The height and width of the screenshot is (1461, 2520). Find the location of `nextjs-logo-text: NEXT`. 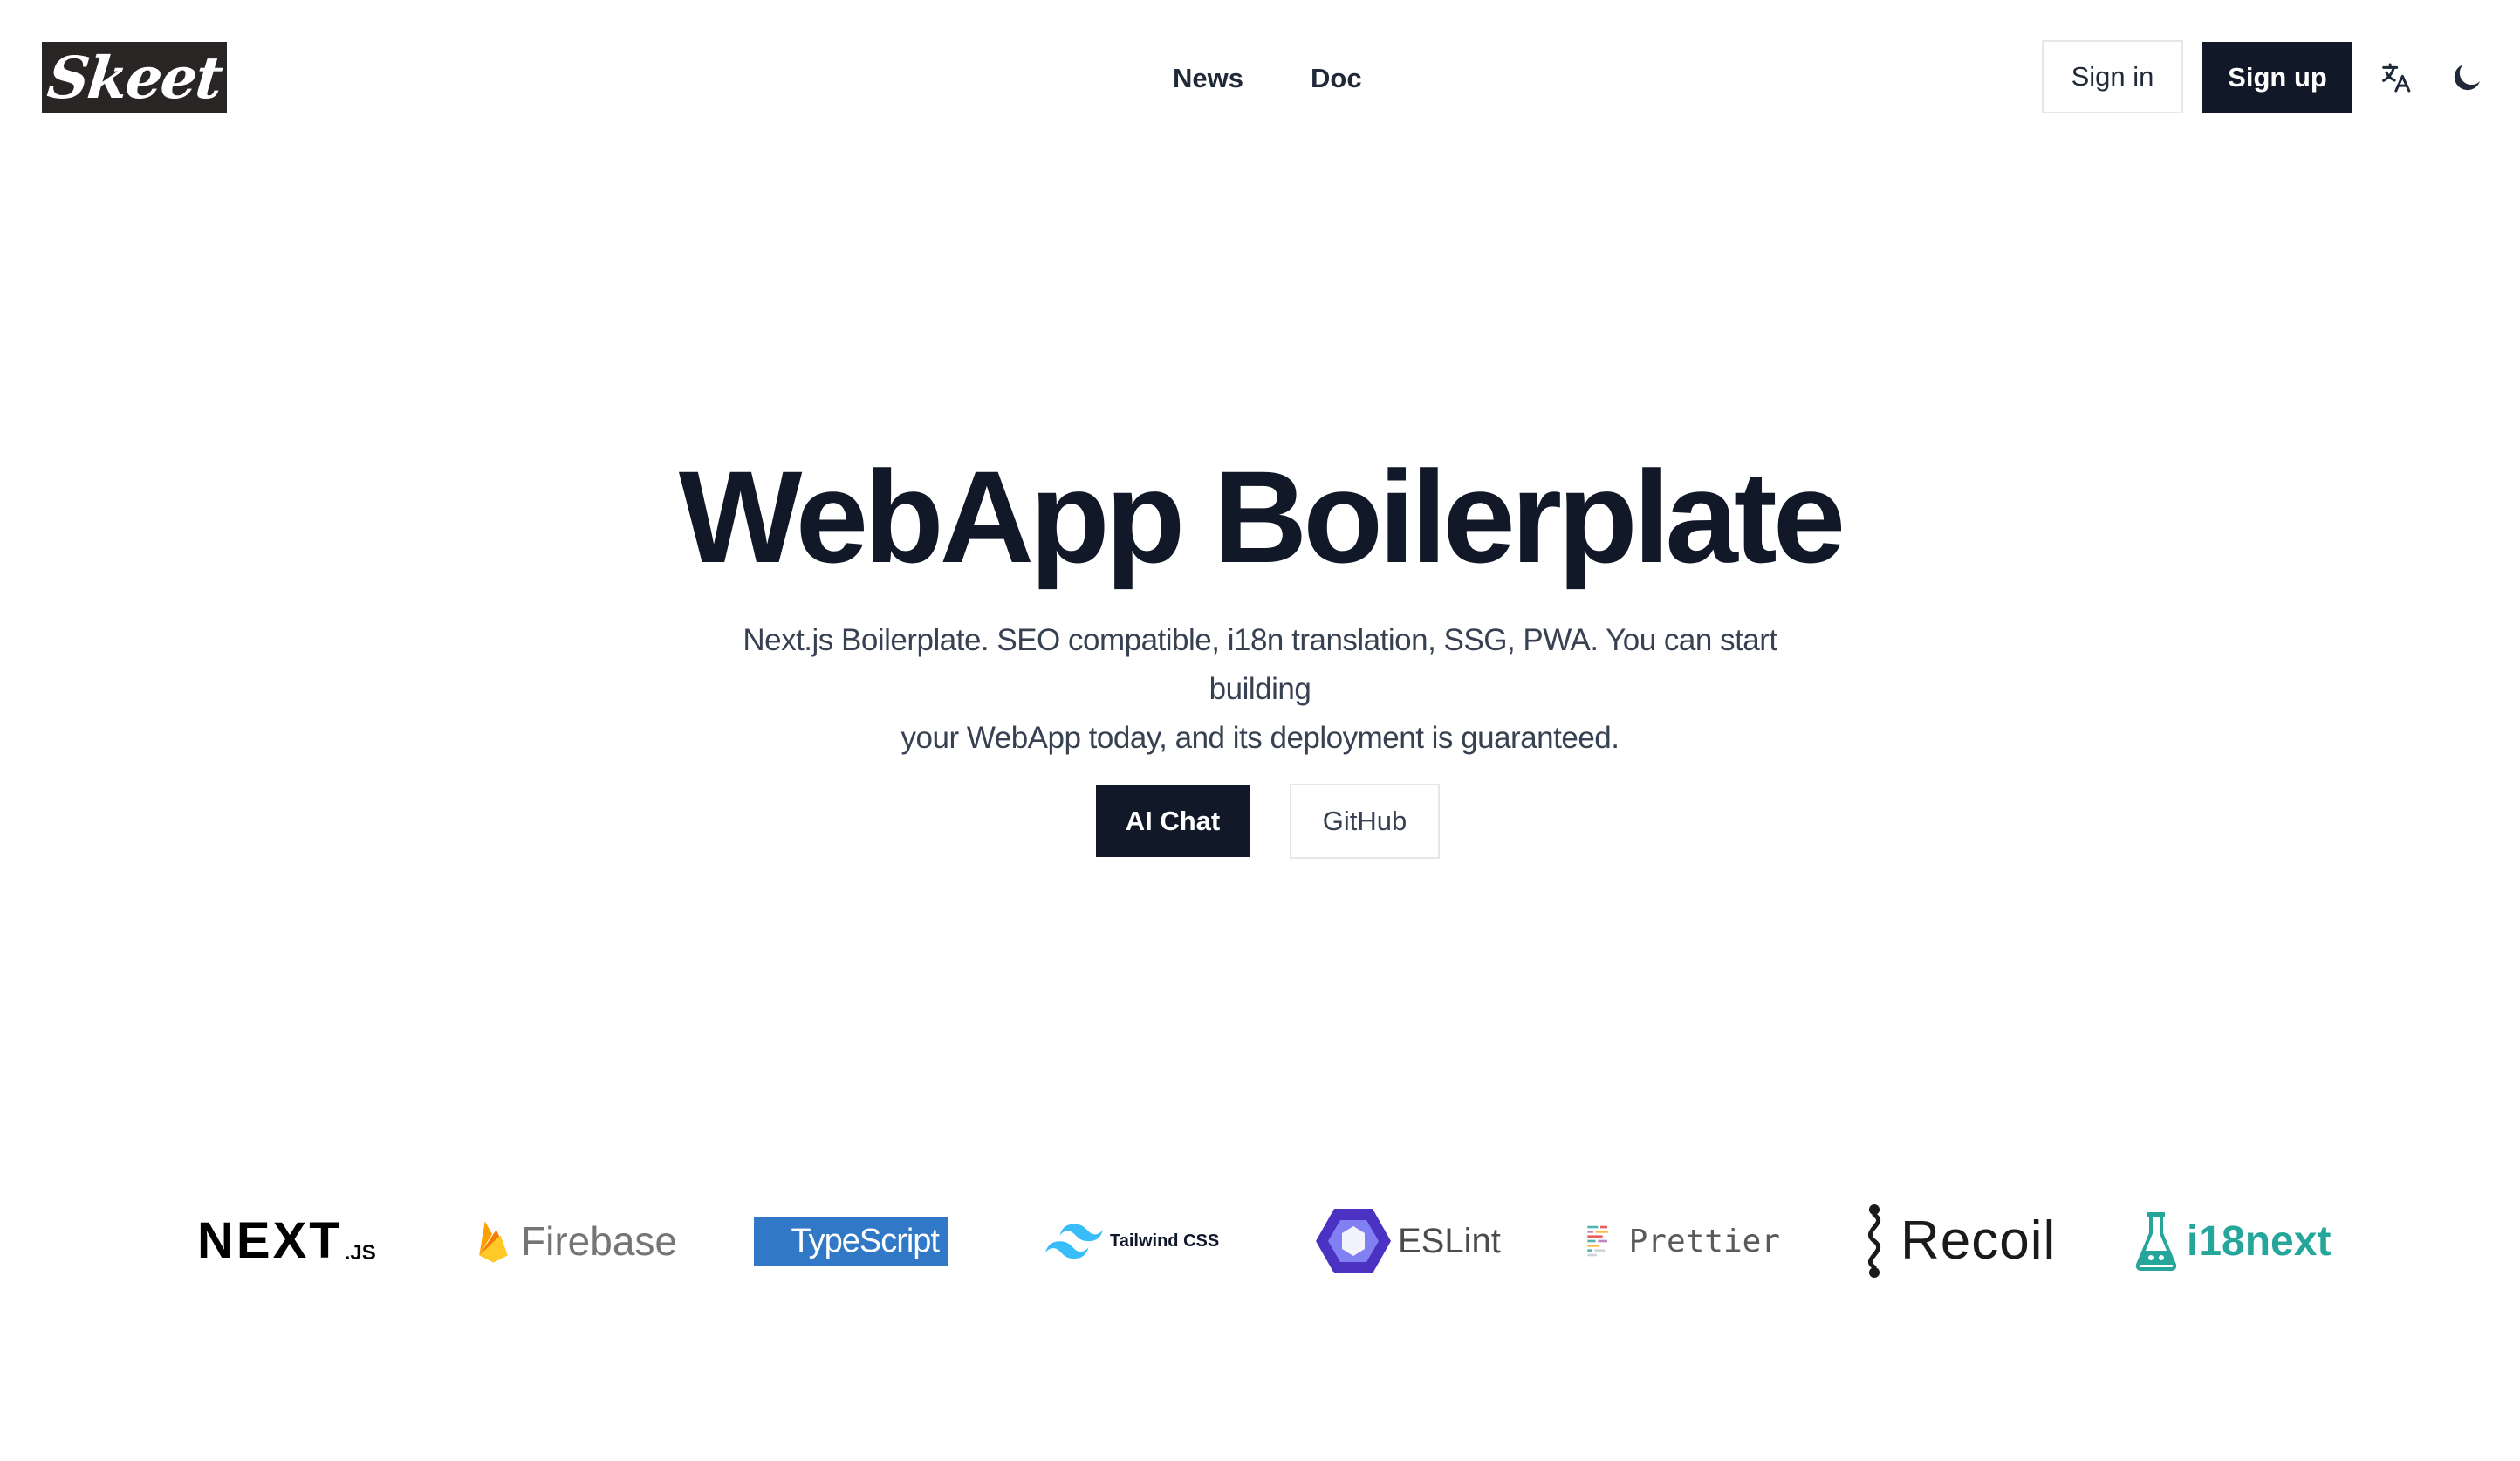

nextjs-logo-text: NEXT is located at coordinates (270, 1240).